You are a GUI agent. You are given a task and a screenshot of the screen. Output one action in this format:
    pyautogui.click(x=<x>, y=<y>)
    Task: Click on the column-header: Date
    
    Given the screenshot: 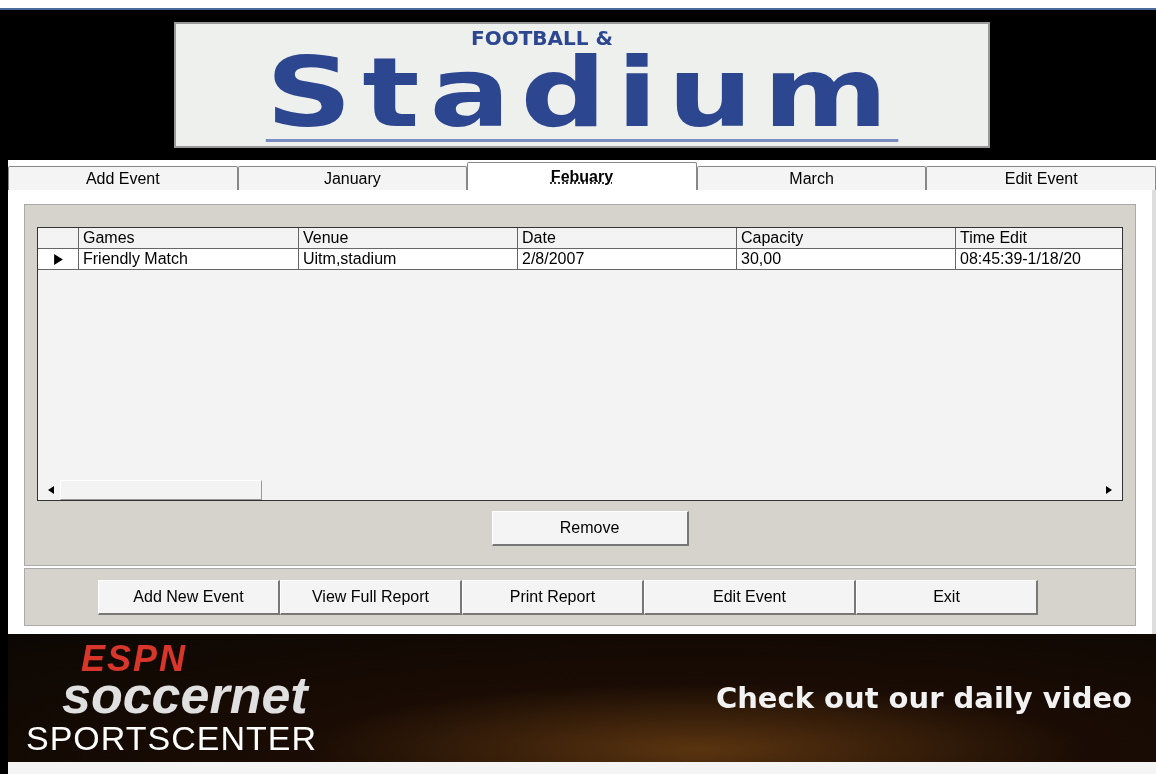 What is the action you would take?
    pyautogui.click(x=627, y=238)
    